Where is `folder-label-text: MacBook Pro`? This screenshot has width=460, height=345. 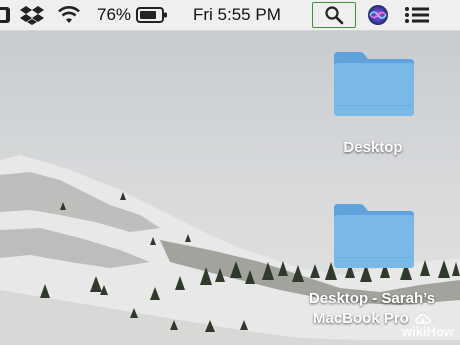 folder-label-text: MacBook Pro is located at coordinates (360, 318).